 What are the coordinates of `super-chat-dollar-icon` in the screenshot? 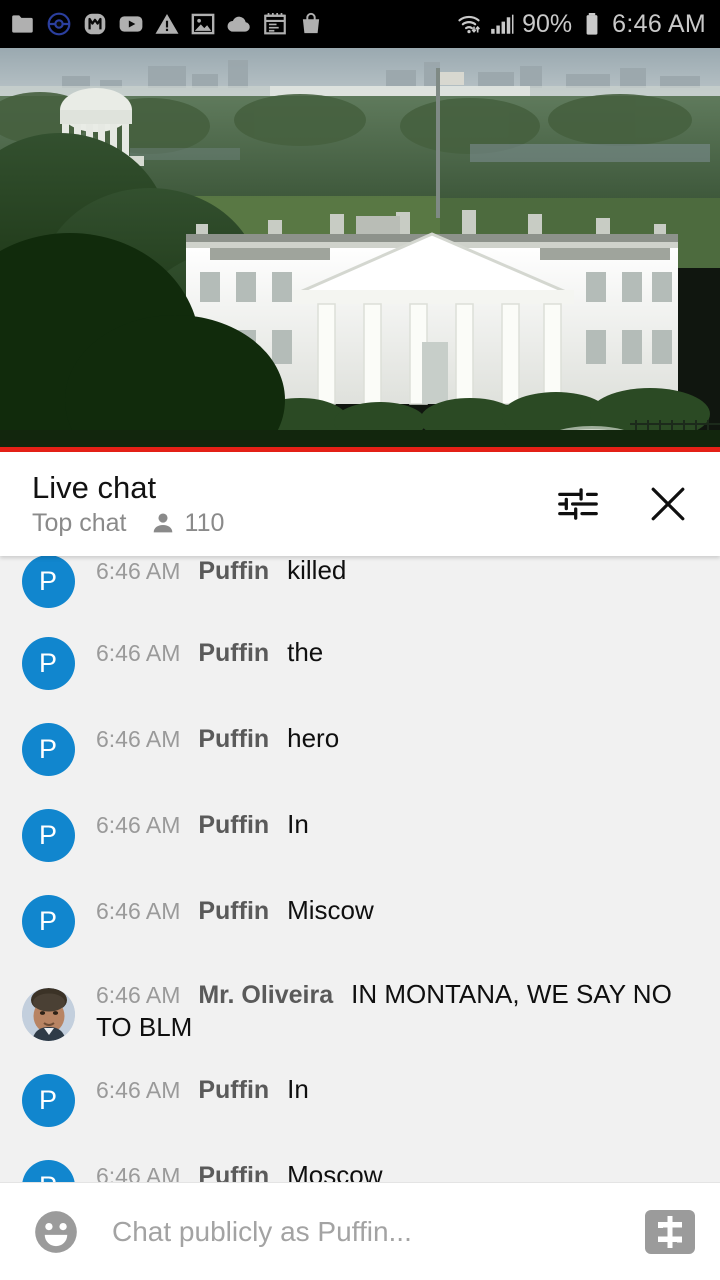 It's located at (670, 1232).